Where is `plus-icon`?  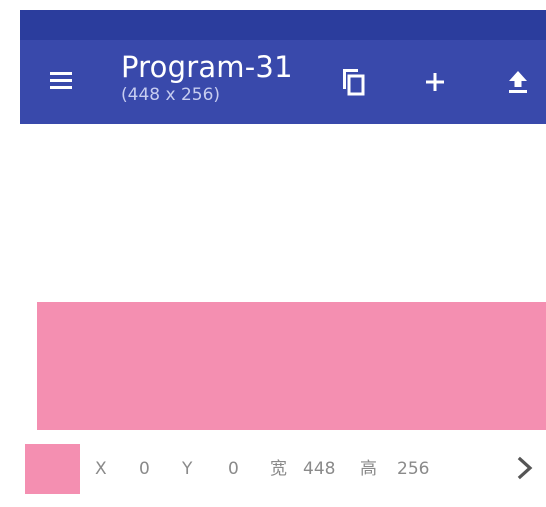 plus-icon is located at coordinates (435, 82).